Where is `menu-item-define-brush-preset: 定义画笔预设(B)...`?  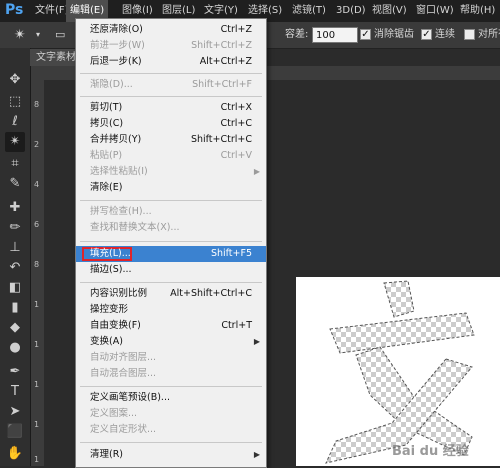
menu-item-define-brush-preset: 定义画笔预设(B)... is located at coordinates (171, 398).